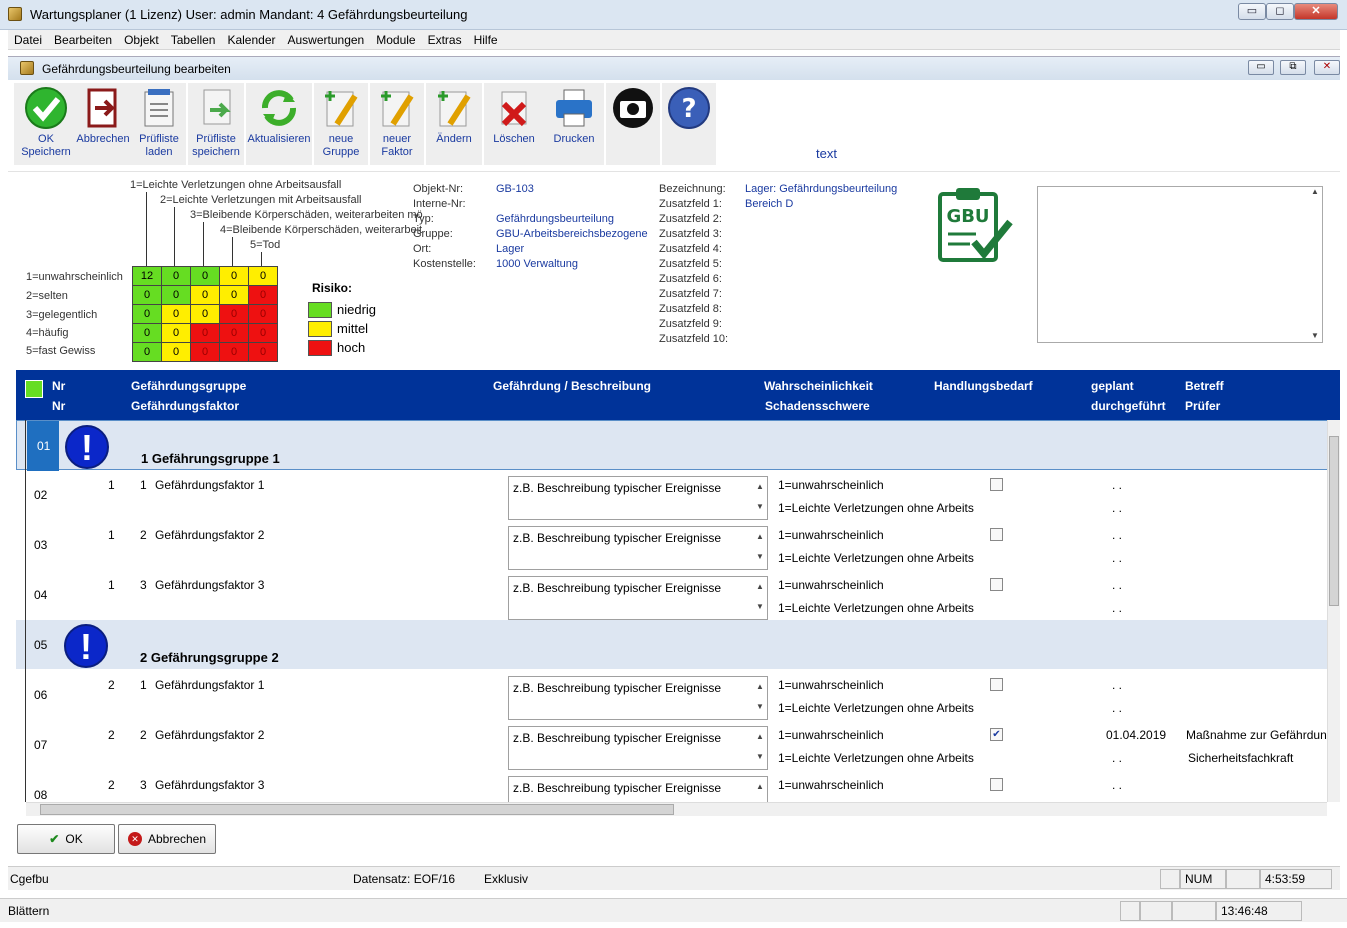  What do you see at coordinates (817, 406) in the screenshot?
I see `header-severity: Schadensschwere` at bounding box center [817, 406].